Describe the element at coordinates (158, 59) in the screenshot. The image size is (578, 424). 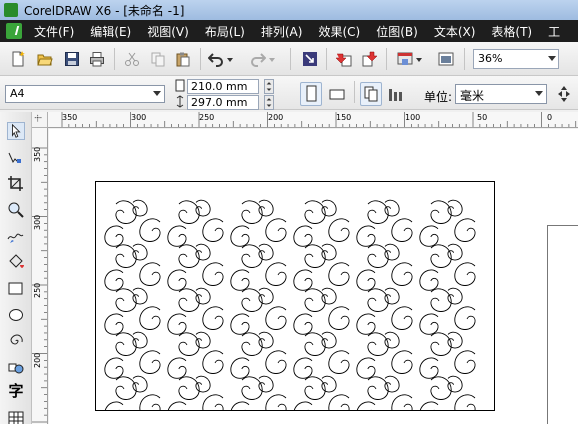
I see `copy-icon` at that location.